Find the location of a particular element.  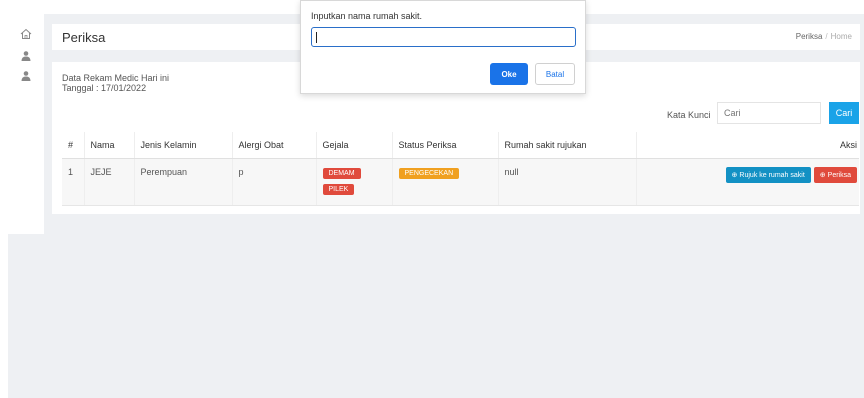

info-date: Tanggal : 17/01/2022 is located at coordinates (104, 88).